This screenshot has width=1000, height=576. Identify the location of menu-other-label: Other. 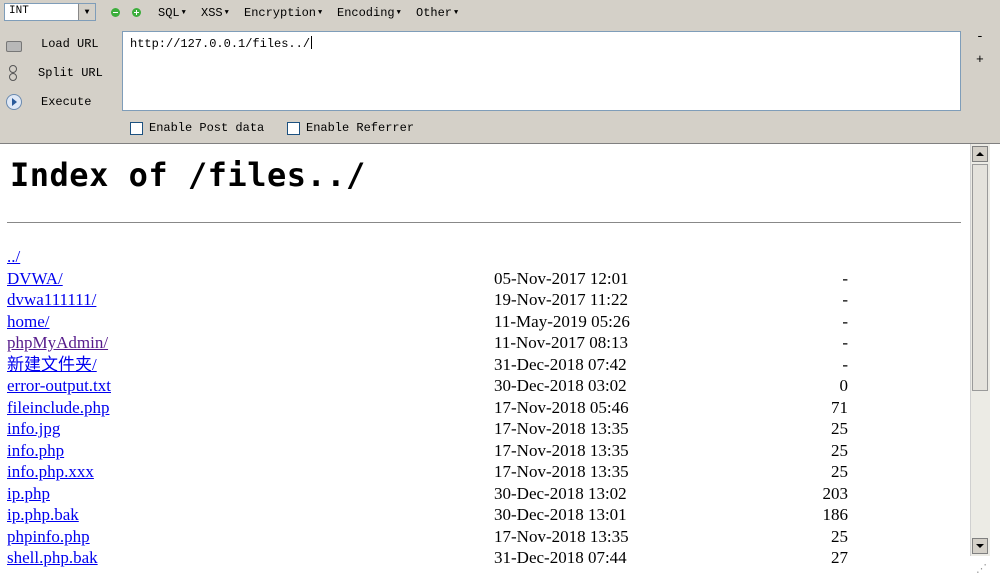
(434, 13).